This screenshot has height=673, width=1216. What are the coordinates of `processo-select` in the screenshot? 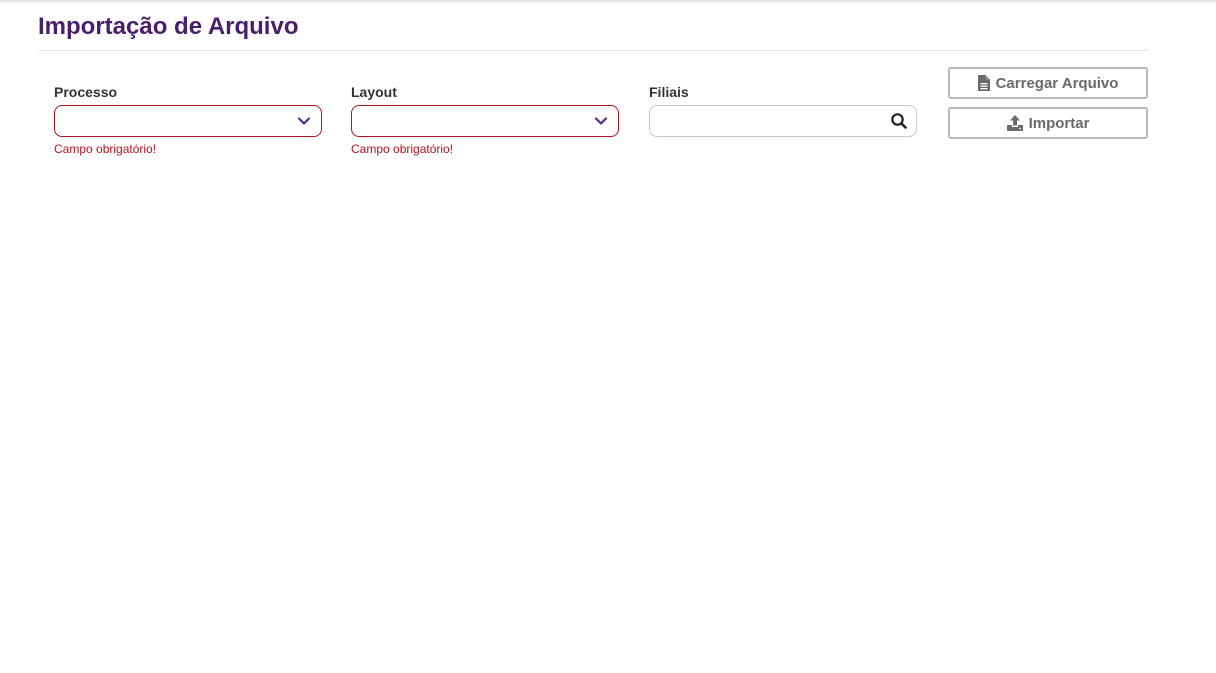 It's located at (188, 121).